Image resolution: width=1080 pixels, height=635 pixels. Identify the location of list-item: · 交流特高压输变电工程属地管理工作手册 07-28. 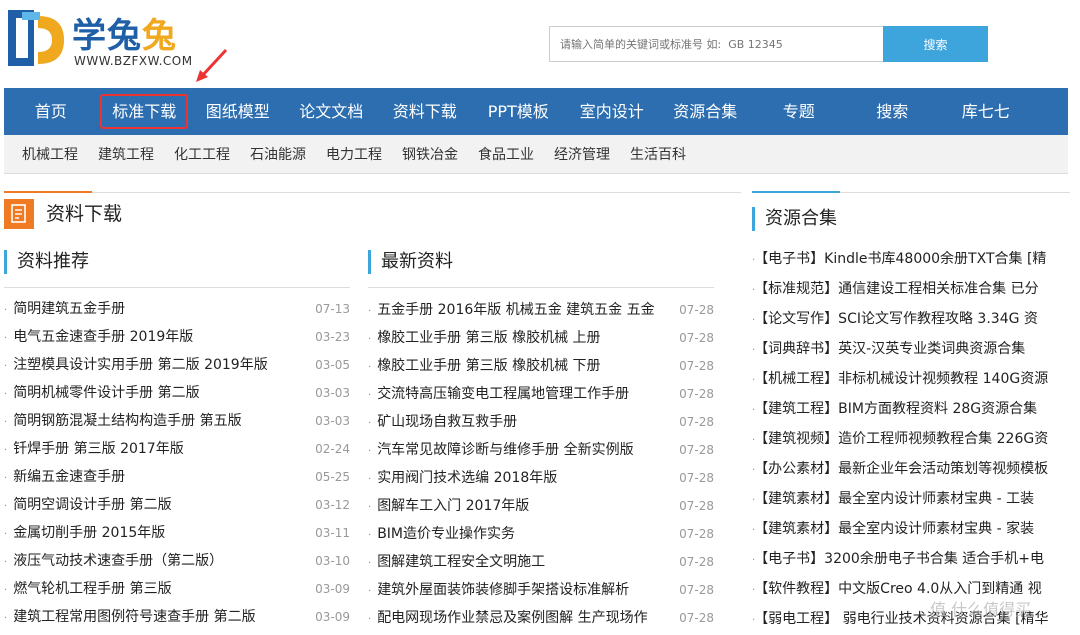
(541, 394).